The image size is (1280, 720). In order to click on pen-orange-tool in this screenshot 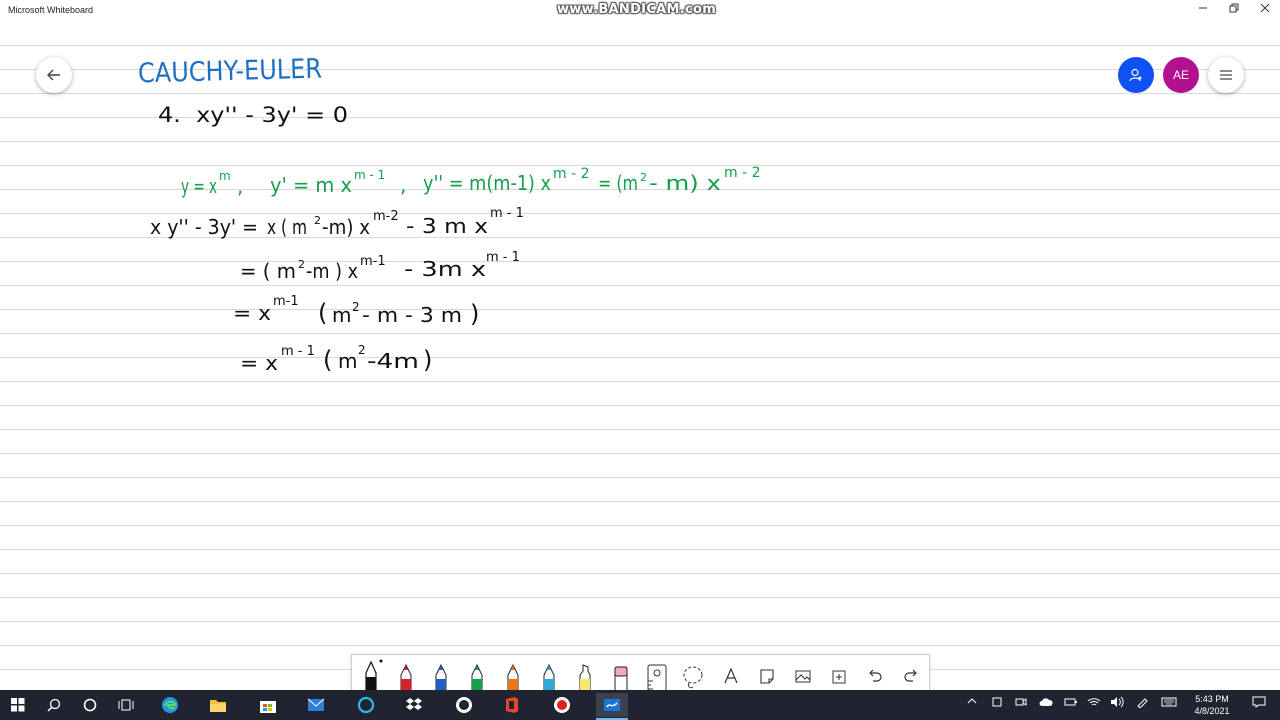, I will do `click(513, 674)`.